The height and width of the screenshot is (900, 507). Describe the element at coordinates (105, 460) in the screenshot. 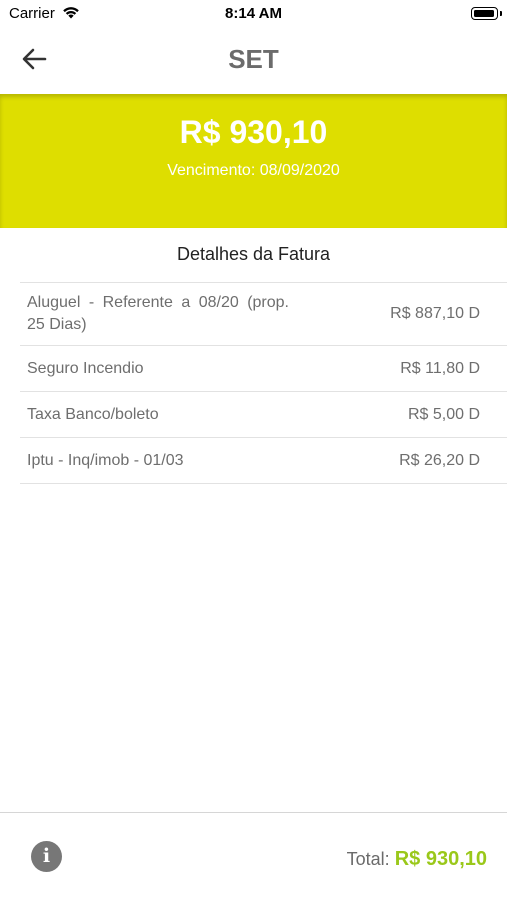

I see `item-description: Iptu - Inq/imob - 01/03` at that location.